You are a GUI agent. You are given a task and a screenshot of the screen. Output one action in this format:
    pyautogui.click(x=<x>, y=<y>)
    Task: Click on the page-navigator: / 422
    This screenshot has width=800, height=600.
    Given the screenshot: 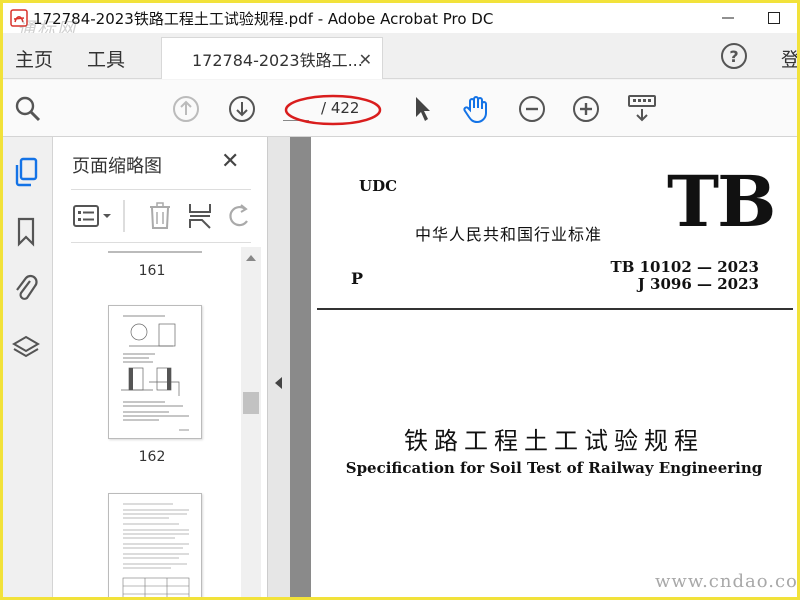 What is the action you would take?
    pyautogui.click(x=333, y=110)
    